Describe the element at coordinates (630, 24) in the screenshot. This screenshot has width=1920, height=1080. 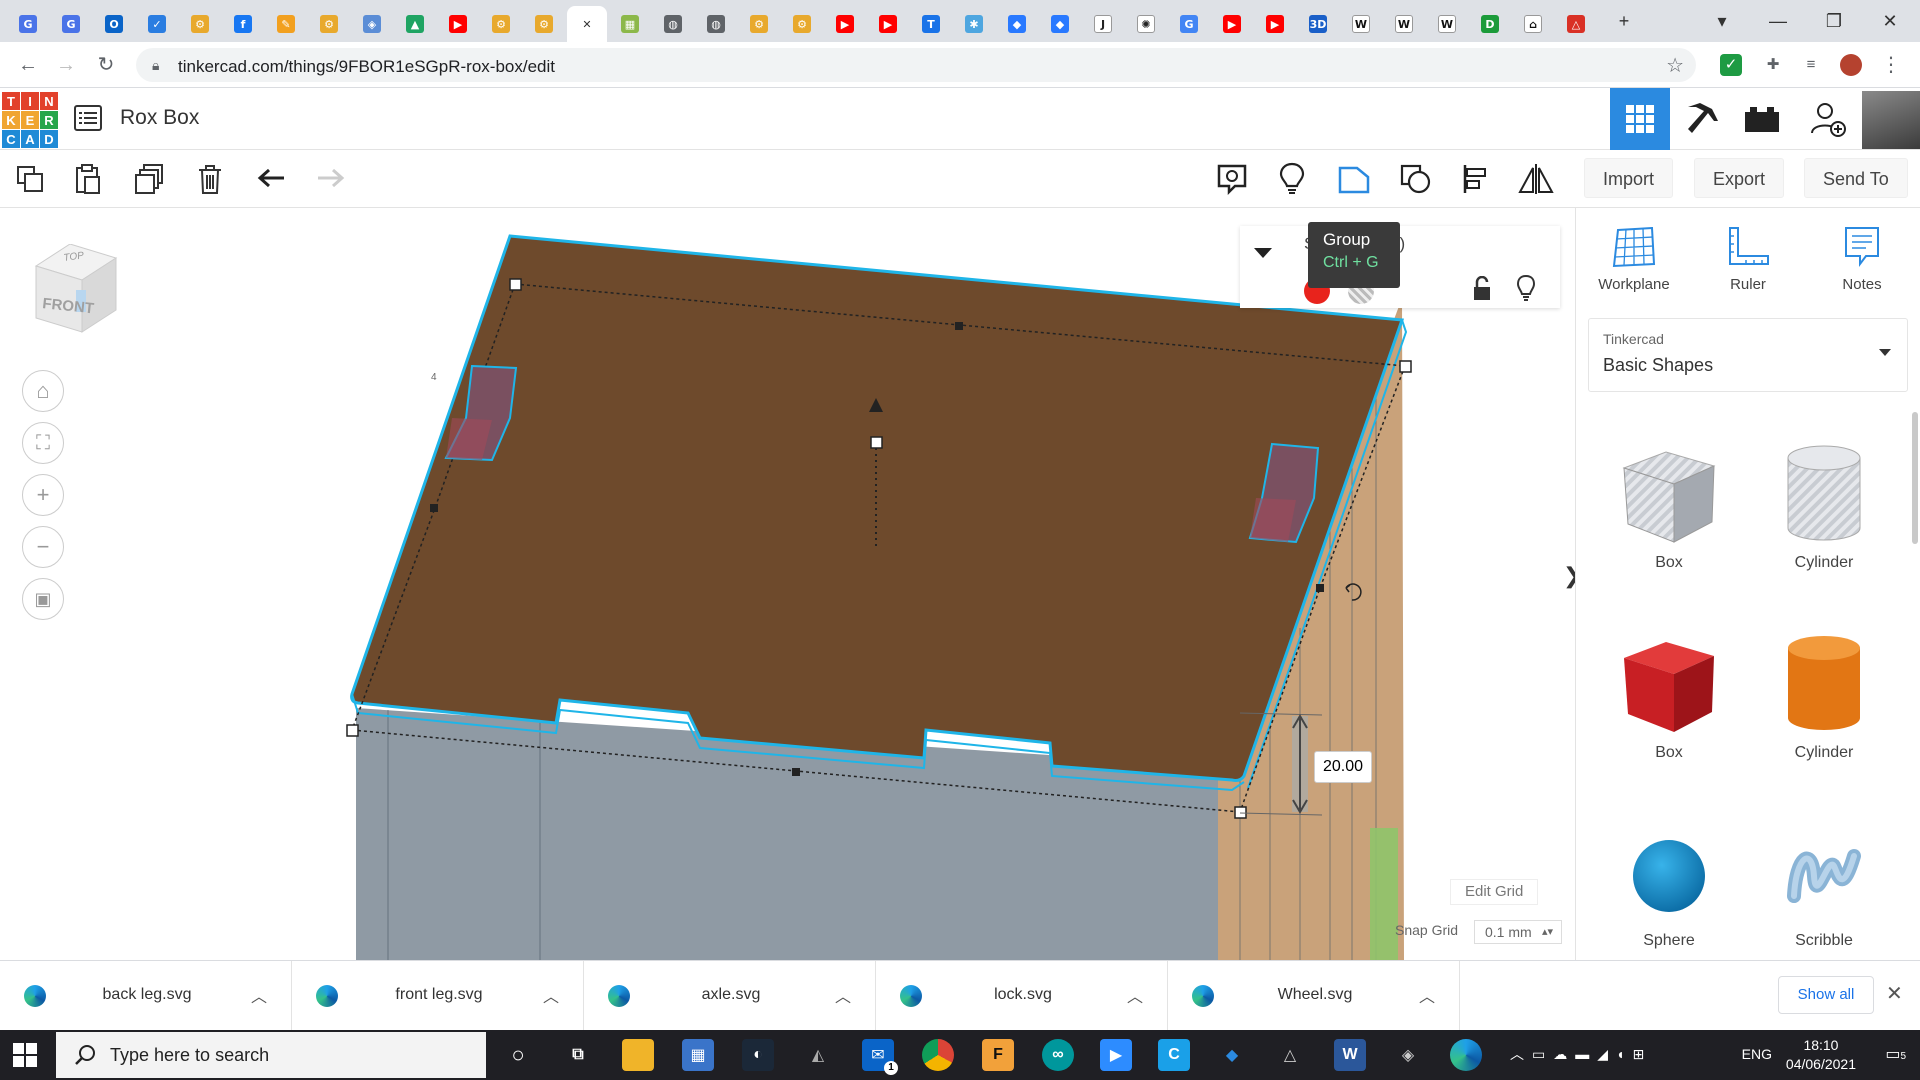
I see `browser-tab: ▦` at that location.